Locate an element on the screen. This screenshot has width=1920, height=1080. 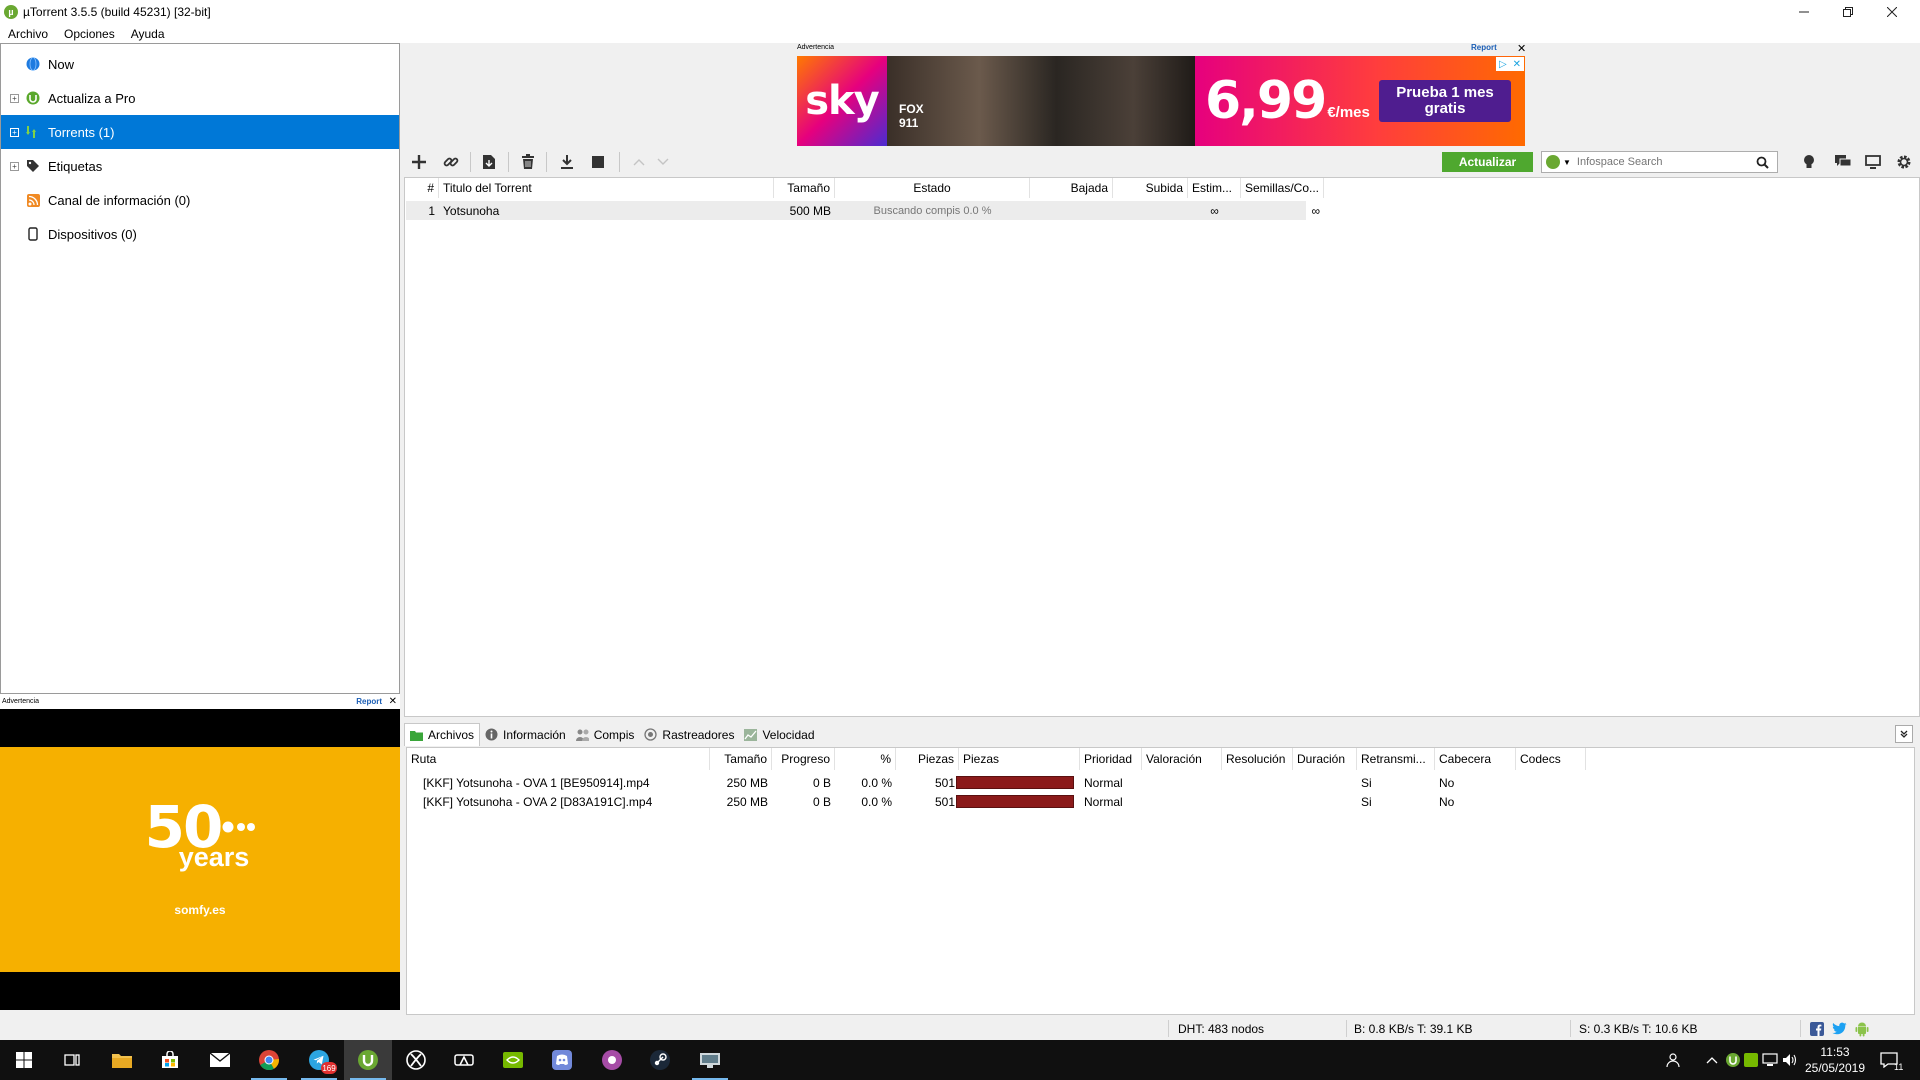
taskbar-utorrent is located at coordinates (368, 1060).